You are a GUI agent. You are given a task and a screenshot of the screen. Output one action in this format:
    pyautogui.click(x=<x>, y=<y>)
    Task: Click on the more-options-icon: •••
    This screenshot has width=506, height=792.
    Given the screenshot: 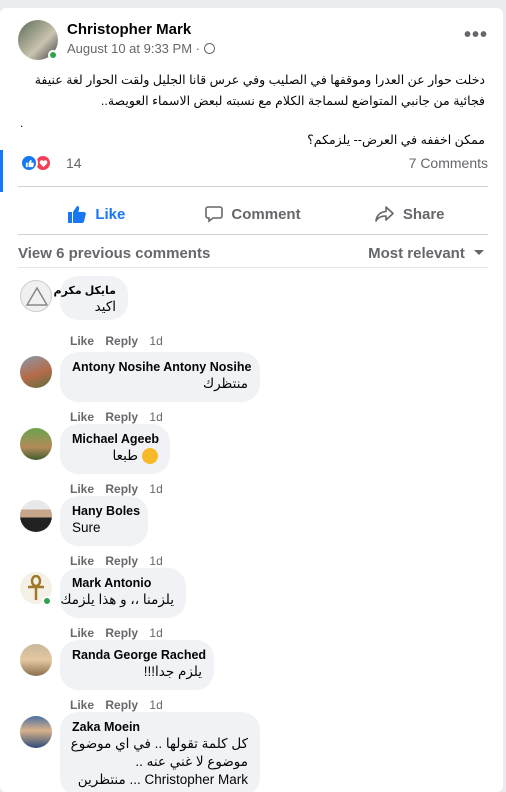 What is the action you would take?
    pyautogui.click(x=476, y=35)
    